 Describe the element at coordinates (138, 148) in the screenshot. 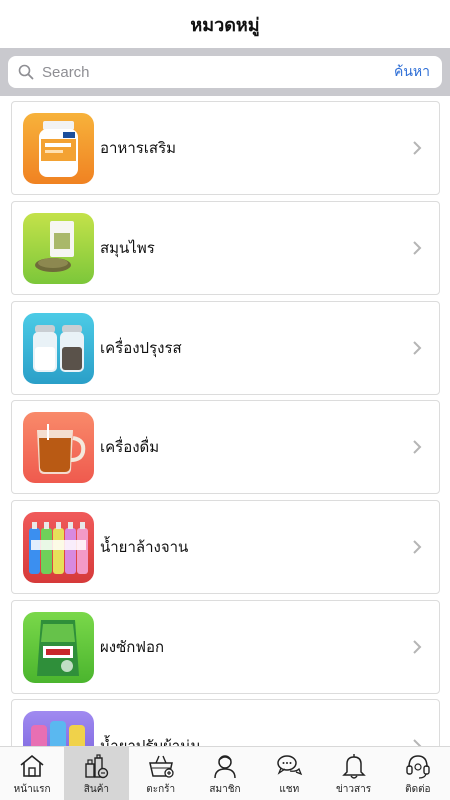

I see `category-label: อาหารเสริม` at that location.